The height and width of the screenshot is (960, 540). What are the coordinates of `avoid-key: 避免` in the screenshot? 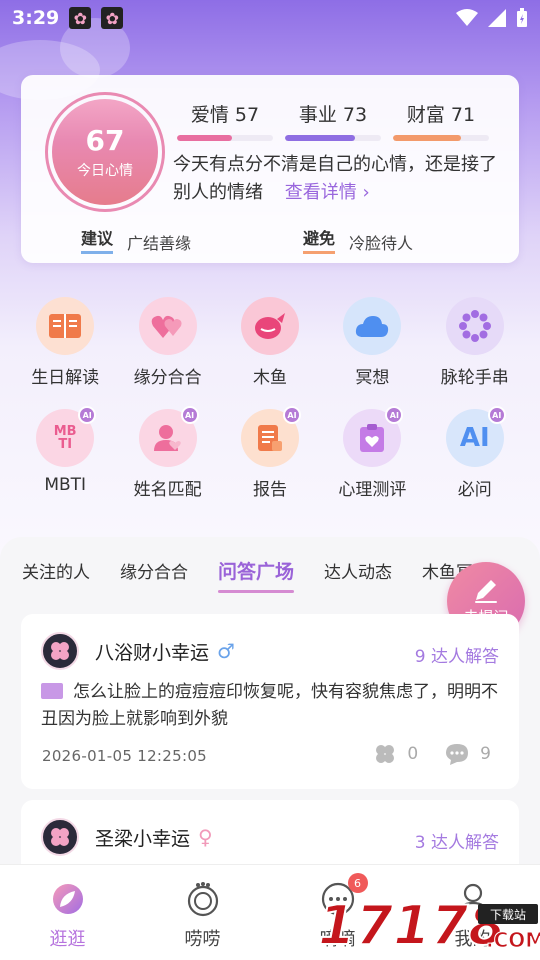 It's located at (319, 242).